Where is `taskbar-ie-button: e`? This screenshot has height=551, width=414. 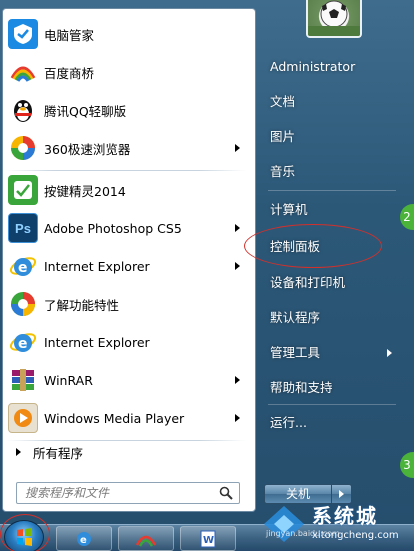
taskbar-ie-button: e is located at coordinates (84, 538).